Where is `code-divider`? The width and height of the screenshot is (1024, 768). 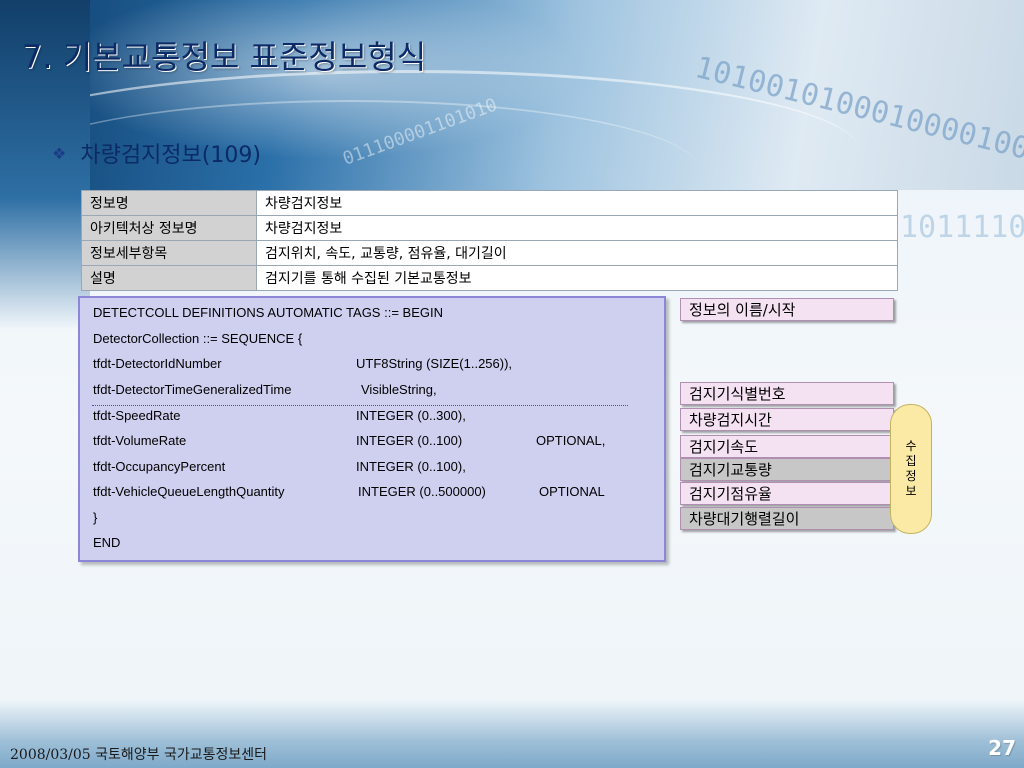
code-divider is located at coordinates (360, 405).